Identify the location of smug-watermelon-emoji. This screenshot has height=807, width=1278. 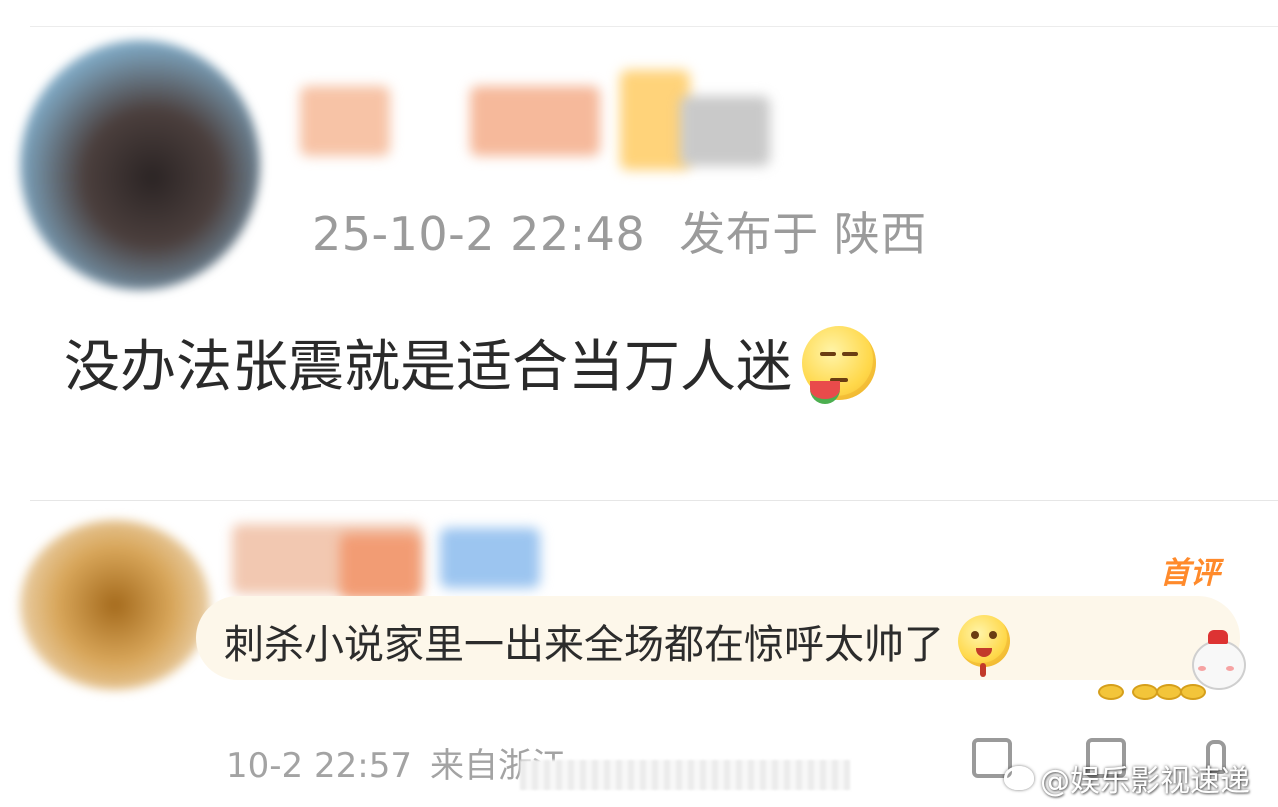
(839, 364).